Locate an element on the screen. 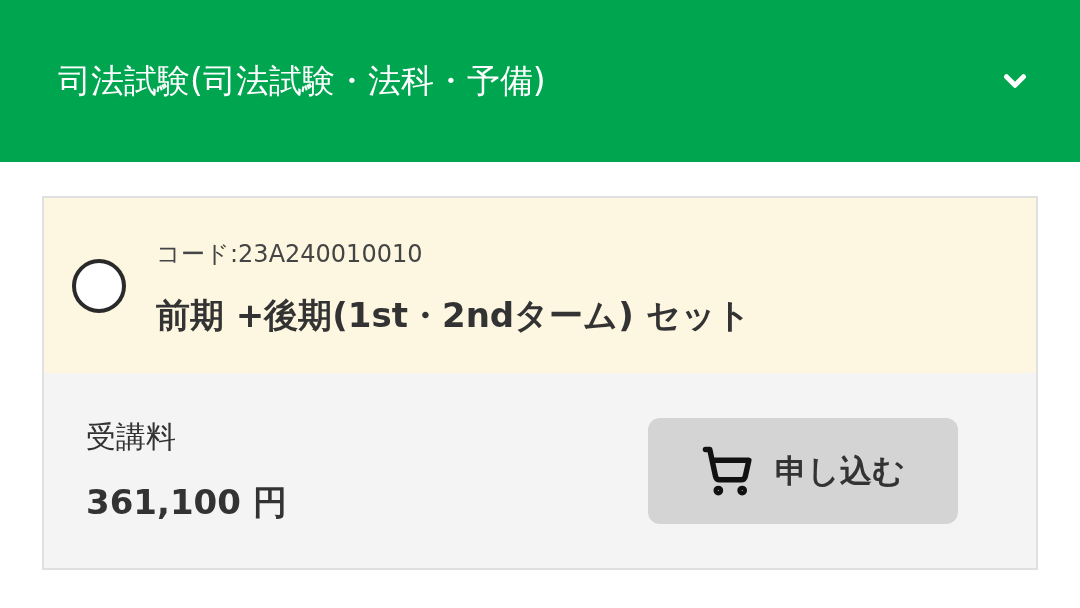 The height and width of the screenshot is (608, 1080). apply-button: 申し込む is located at coordinates (803, 470).